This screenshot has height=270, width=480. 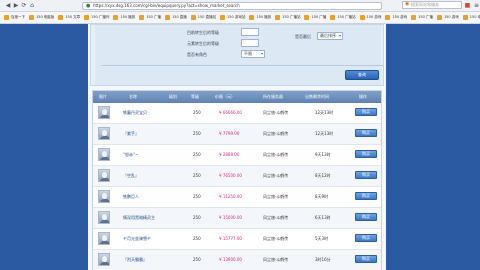 What do you see at coordinates (467, 5) in the screenshot?
I see `extension-icon: ■` at bounding box center [467, 5].